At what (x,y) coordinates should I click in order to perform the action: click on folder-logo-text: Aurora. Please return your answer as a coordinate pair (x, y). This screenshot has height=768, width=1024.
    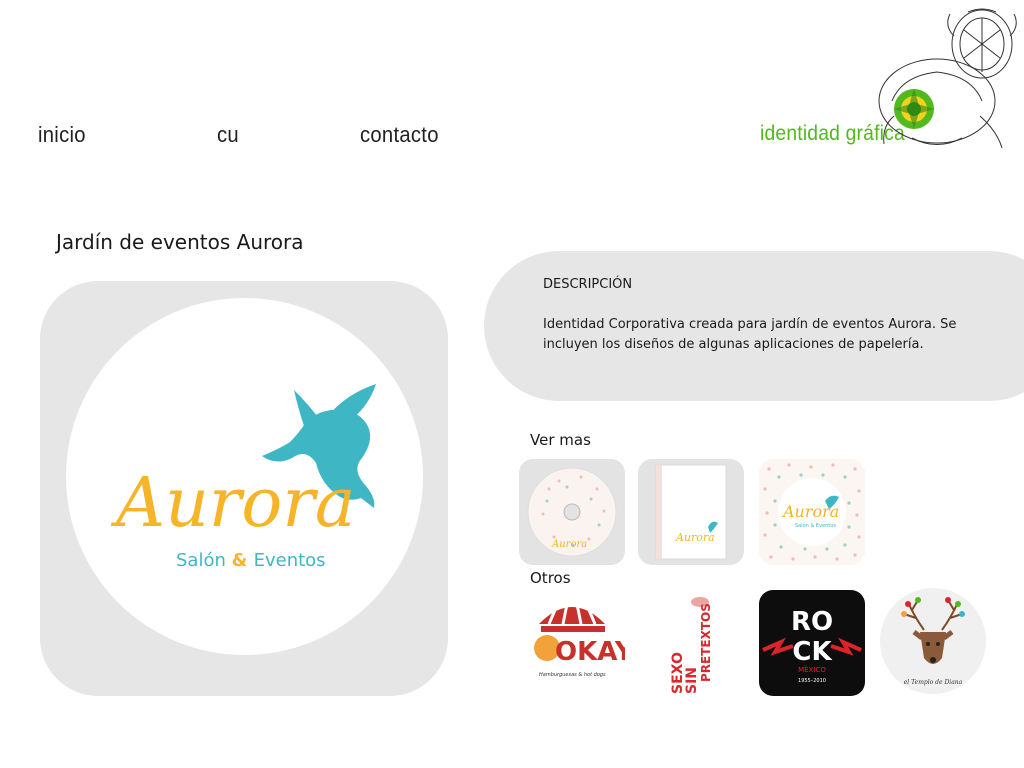
    Looking at the image, I should click on (695, 537).